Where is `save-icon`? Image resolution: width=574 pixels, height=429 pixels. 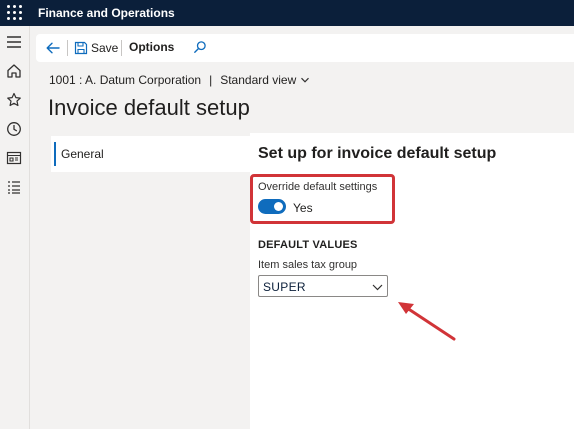
save-icon is located at coordinates (81, 48).